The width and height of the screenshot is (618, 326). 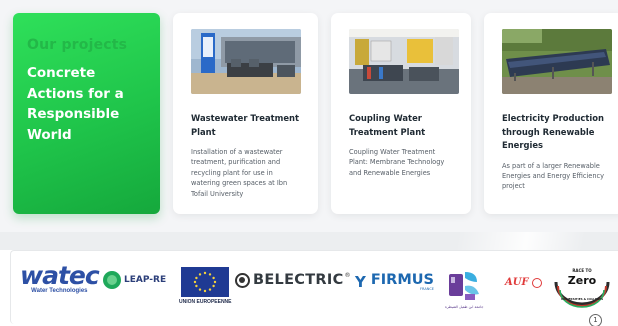 I want to click on auf-logo: AUF, so click(x=523, y=282).